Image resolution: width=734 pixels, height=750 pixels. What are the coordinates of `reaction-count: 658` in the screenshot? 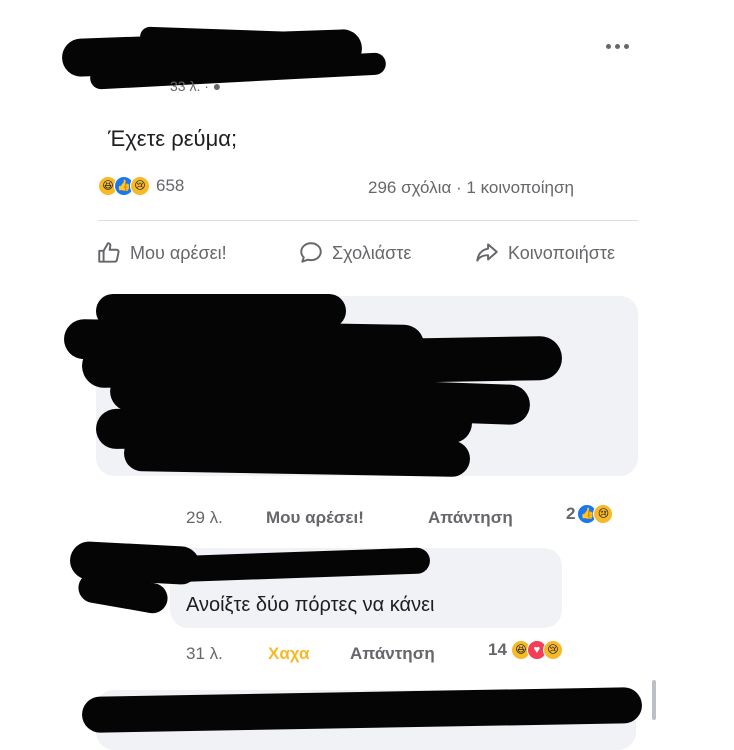 It's located at (170, 185).